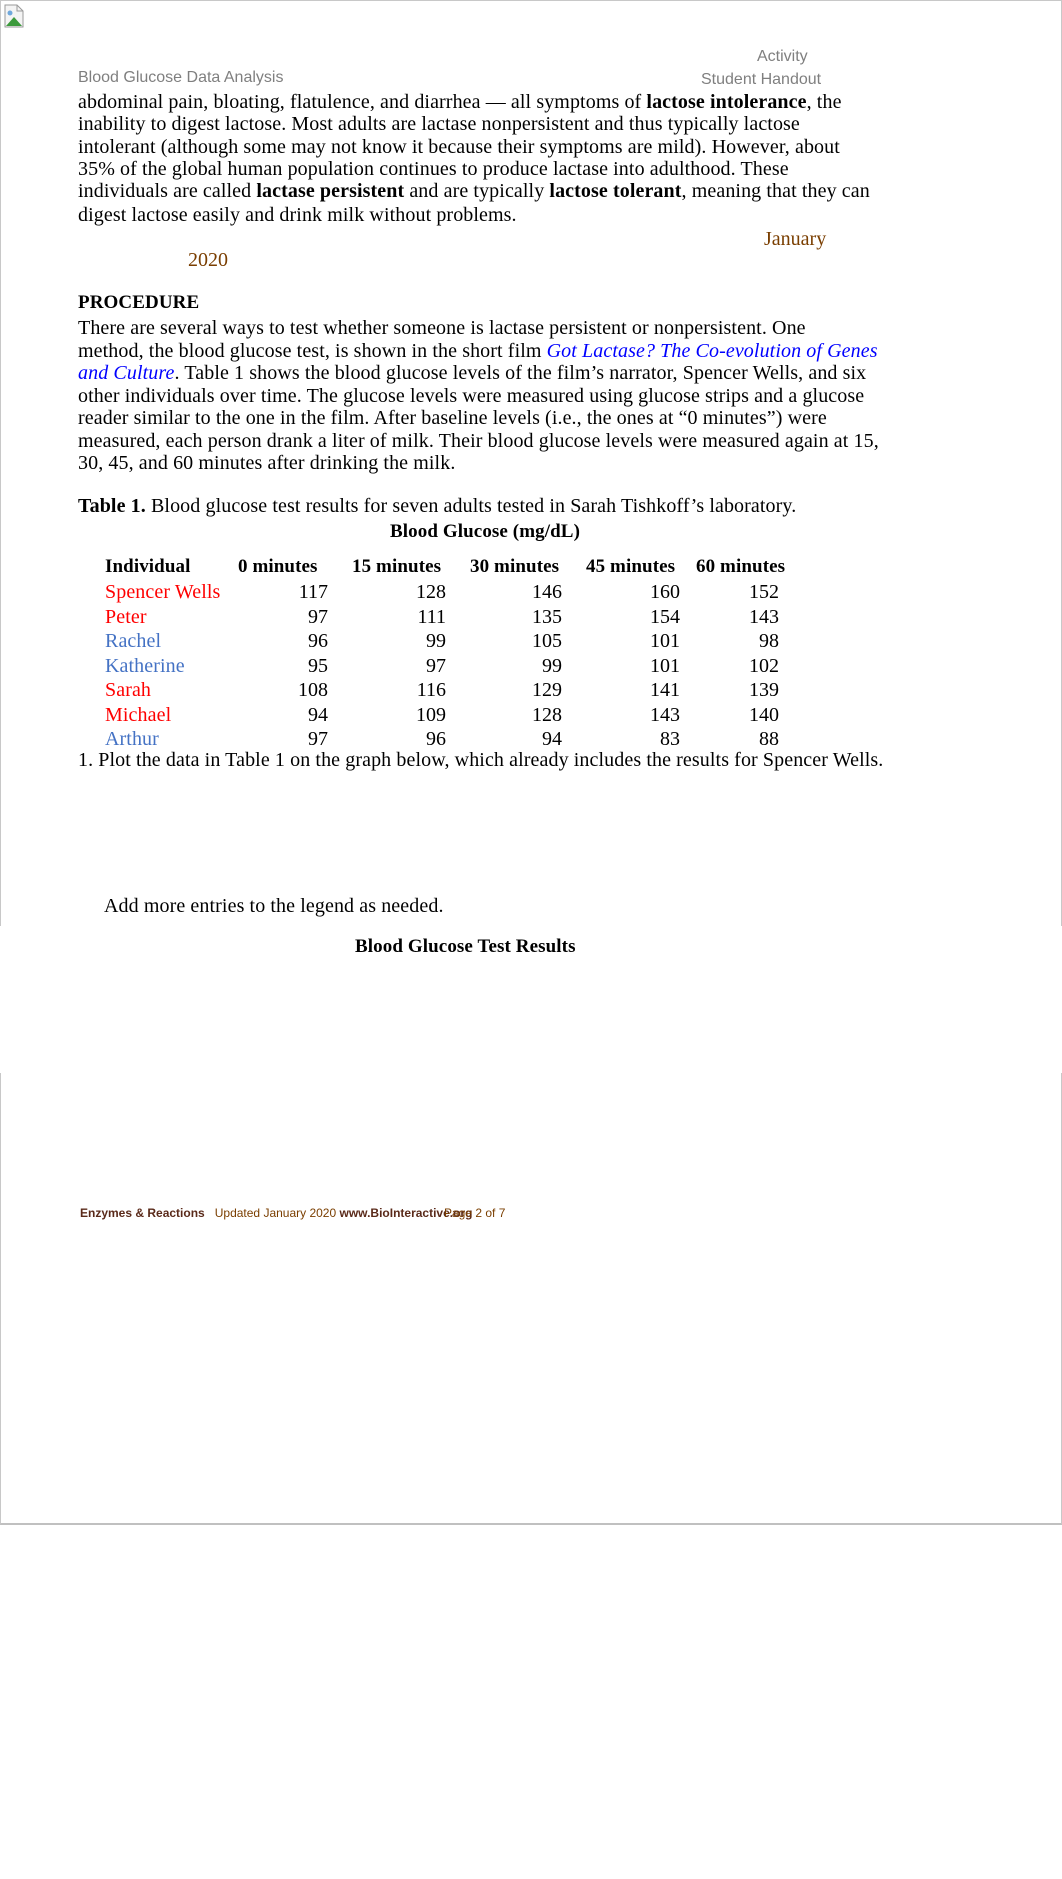 The height and width of the screenshot is (1879, 1062). I want to click on footer-updated: Updated January 2020, so click(275, 1213).